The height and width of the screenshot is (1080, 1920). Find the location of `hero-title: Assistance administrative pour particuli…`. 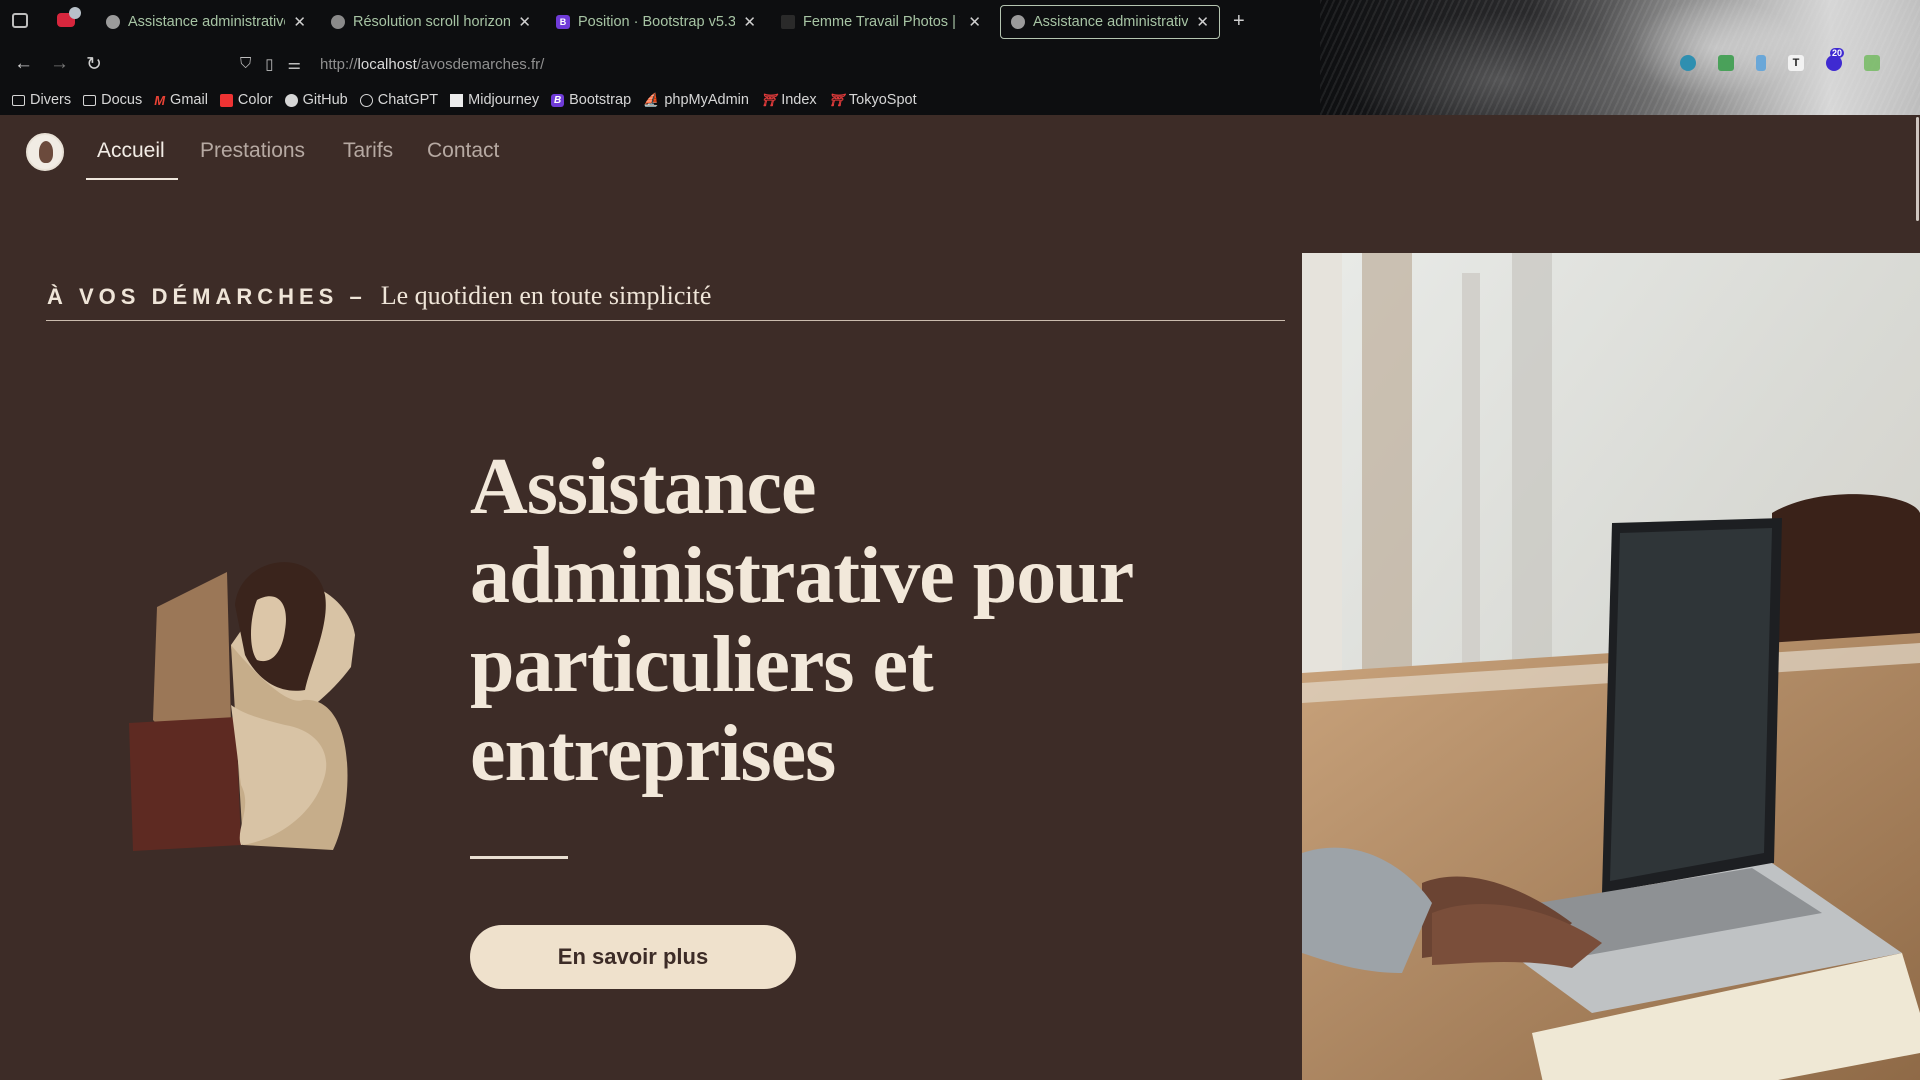

hero-title: Assistance administrative pour particuli… is located at coordinates (810, 621).